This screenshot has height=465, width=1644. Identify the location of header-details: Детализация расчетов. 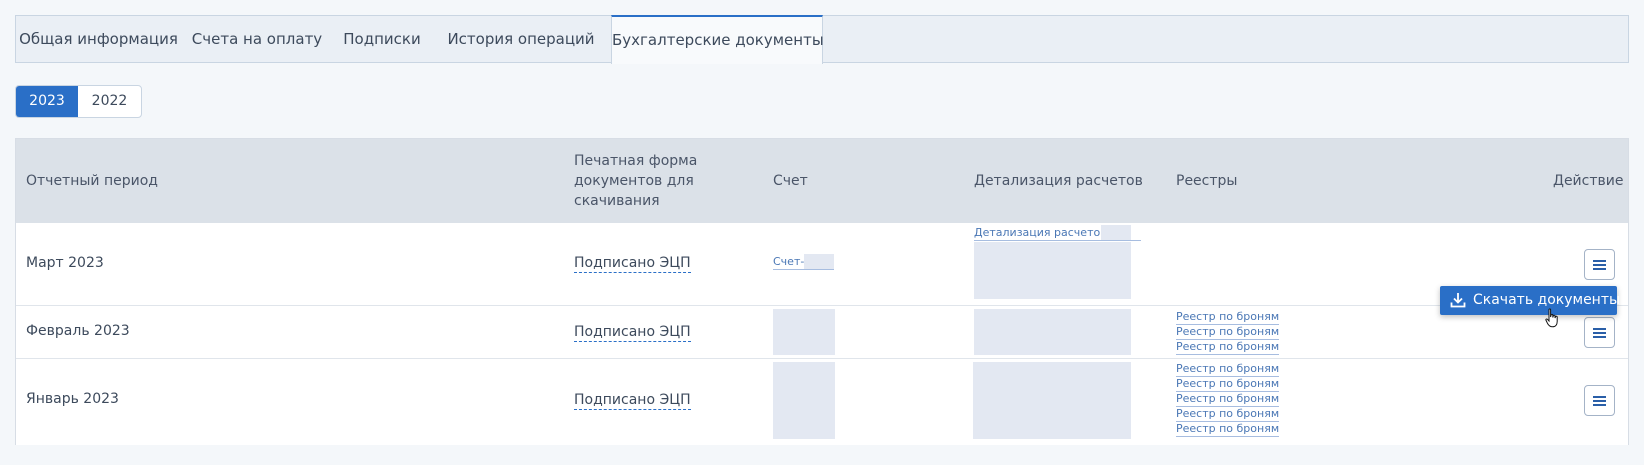
(1058, 181).